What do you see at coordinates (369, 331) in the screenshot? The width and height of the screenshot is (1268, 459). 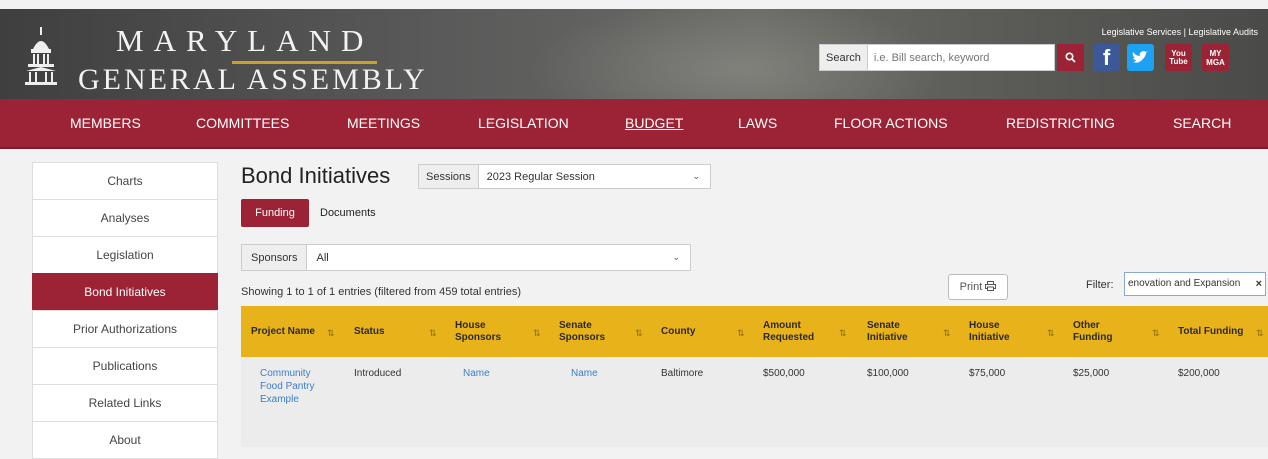 I see `col-status: Status` at bounding box center [369, 331].